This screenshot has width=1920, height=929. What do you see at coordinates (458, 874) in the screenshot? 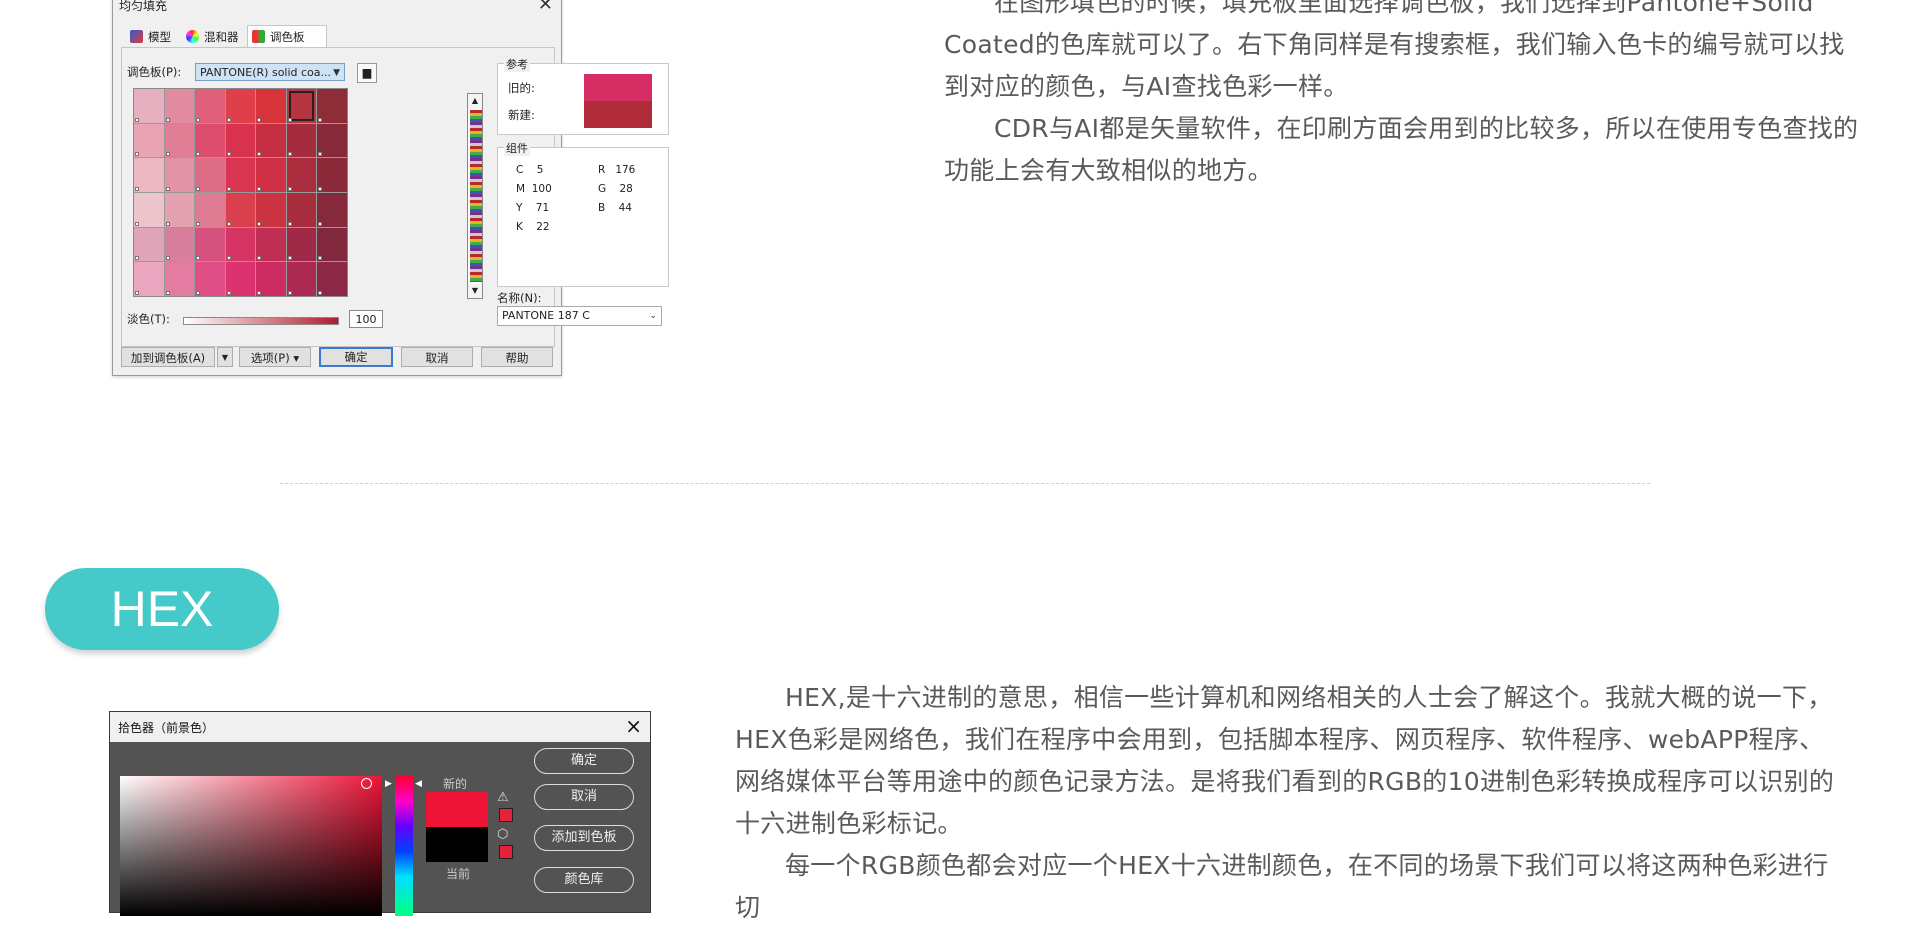
I see `current-label: 当前` at bounding box center [458, 874].